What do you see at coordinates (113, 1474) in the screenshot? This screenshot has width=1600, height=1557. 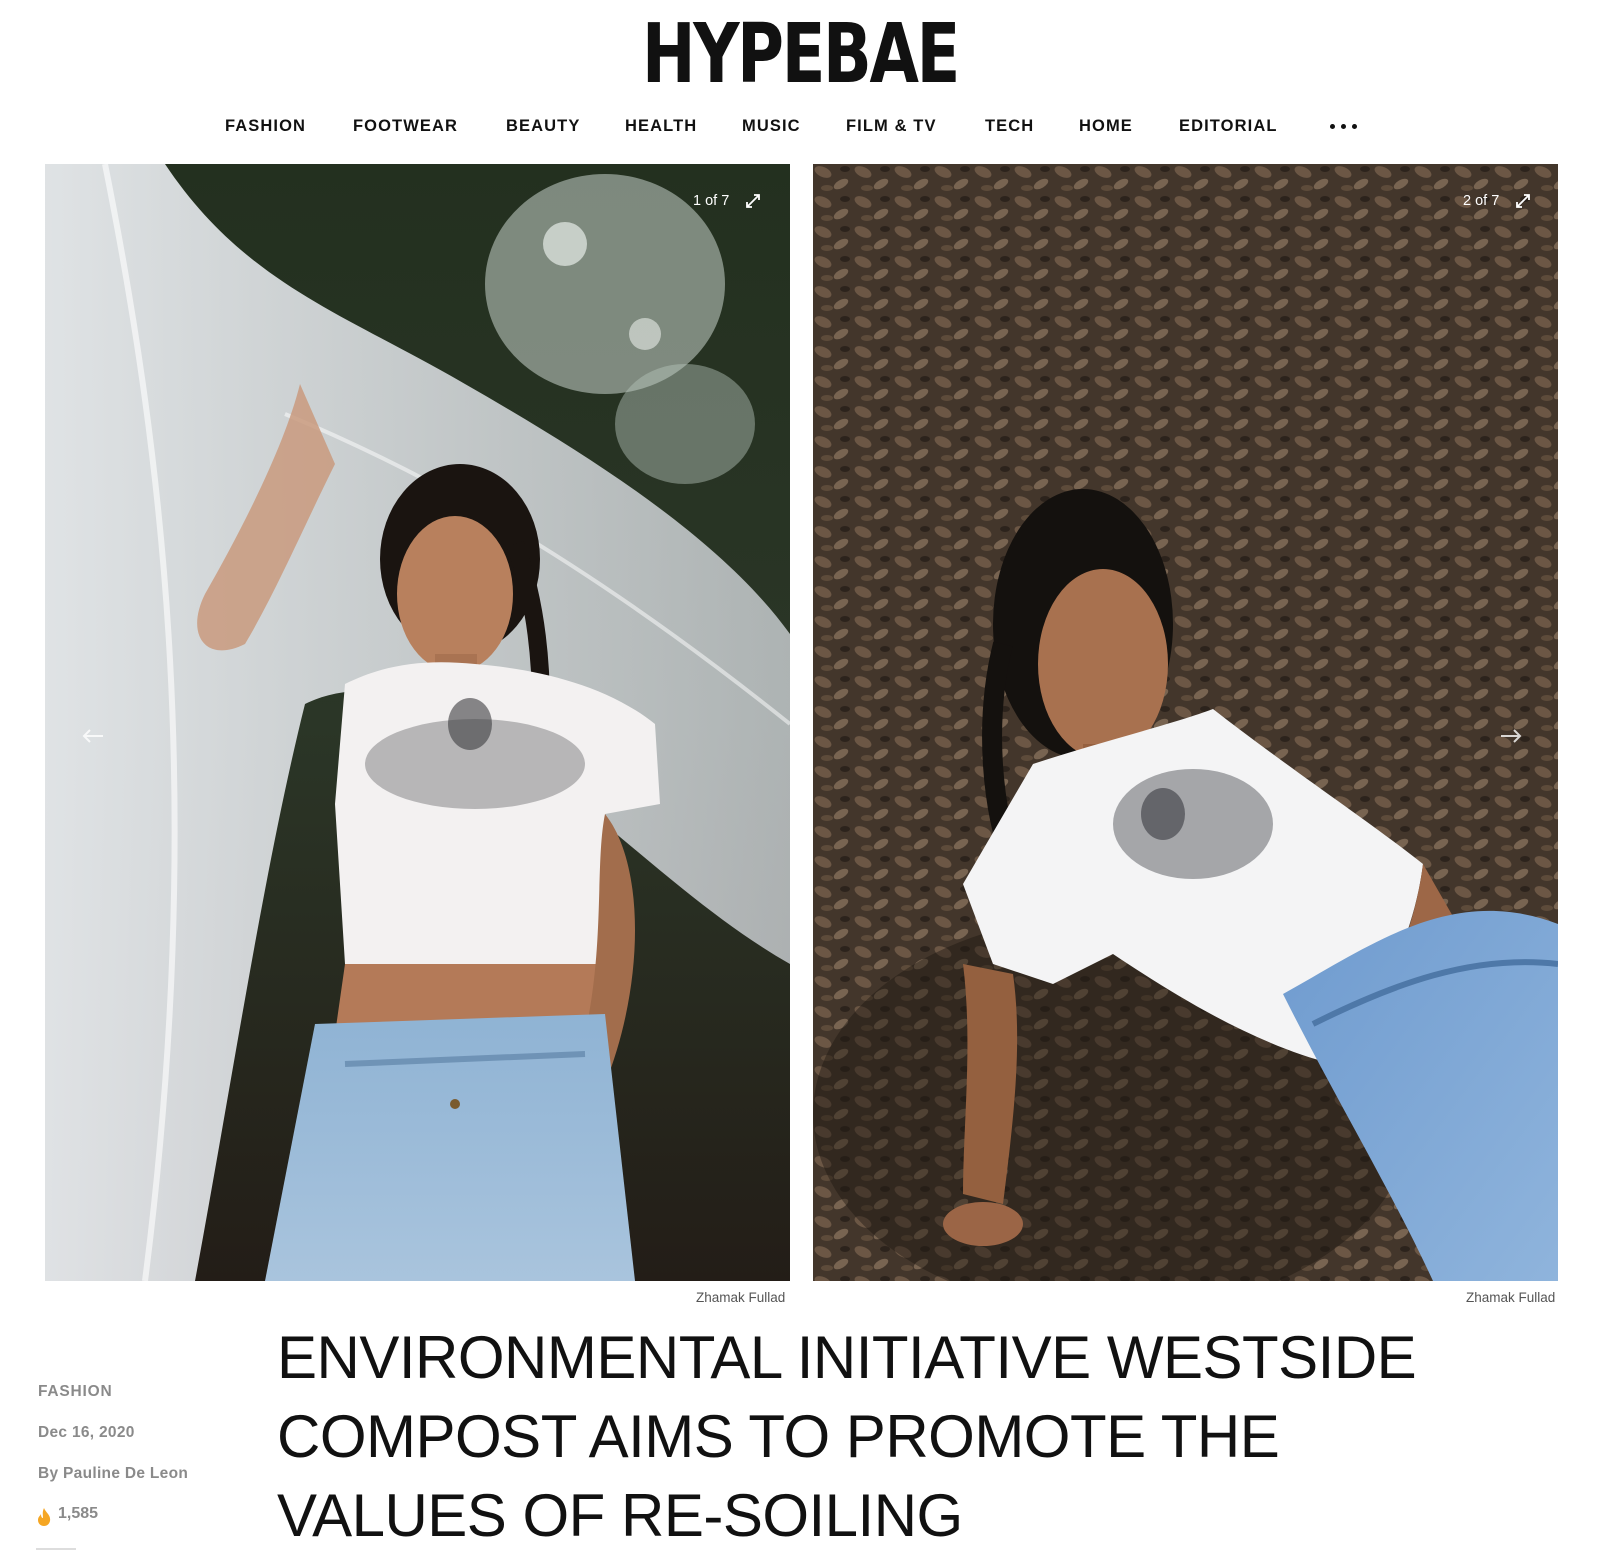 I see `article-author: By Pauline De Leon` at bounding box center [113, 1474].